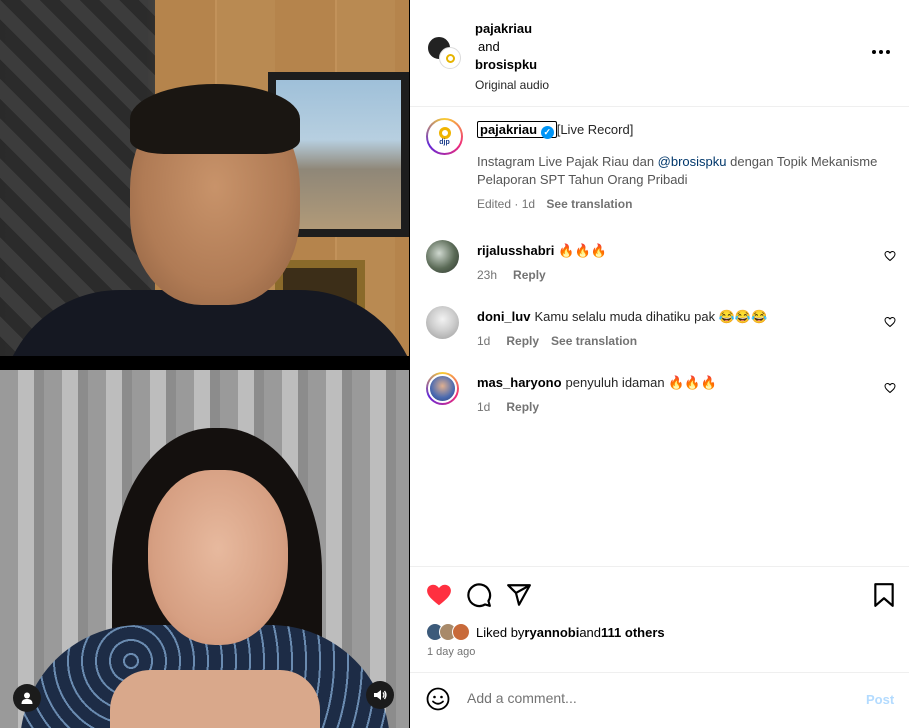  What do you see at coordinates (512, 29) in the screenshot?
I see `header-username-1: pajakriau` at bounding box center [512, 29].